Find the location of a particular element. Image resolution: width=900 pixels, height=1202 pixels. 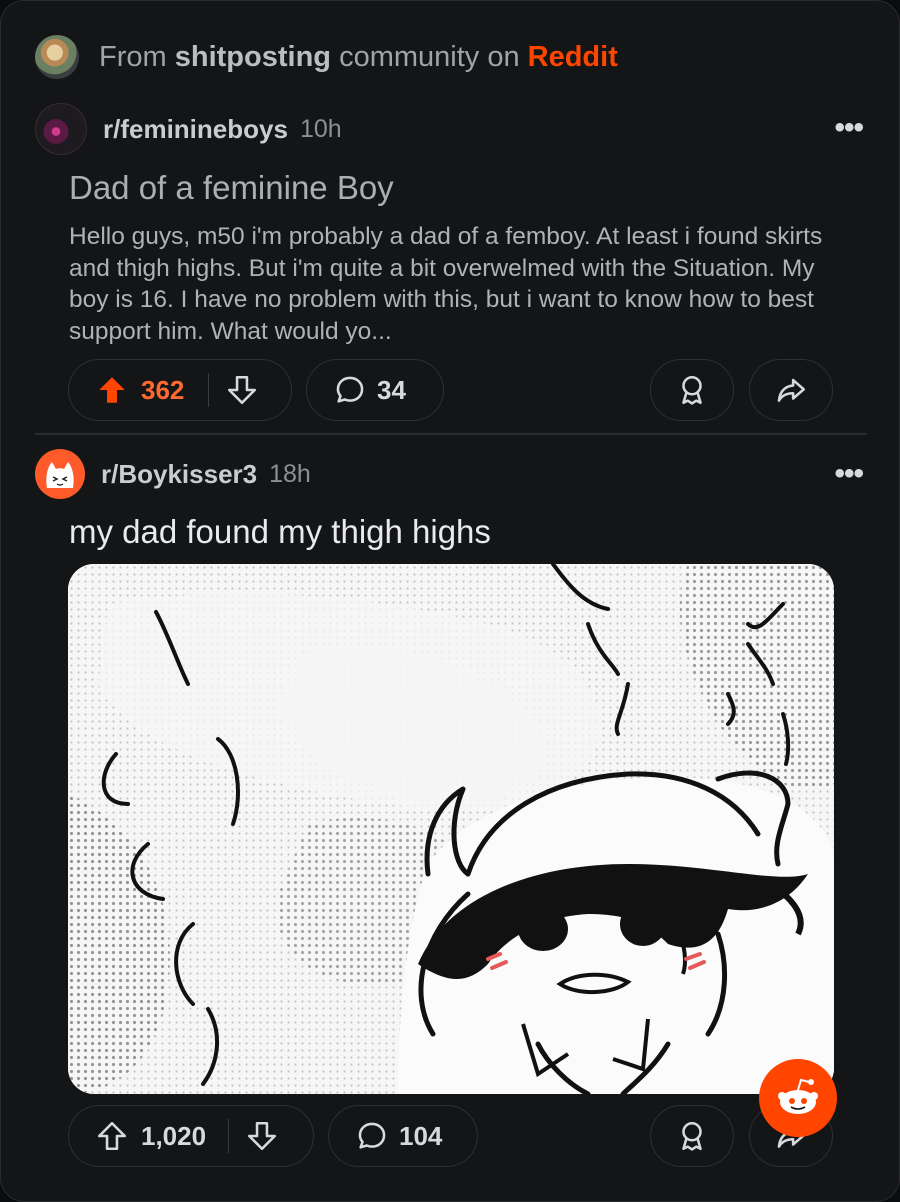

post-1-header: r/feminineboys 10h is located at coordinates (188, 129).